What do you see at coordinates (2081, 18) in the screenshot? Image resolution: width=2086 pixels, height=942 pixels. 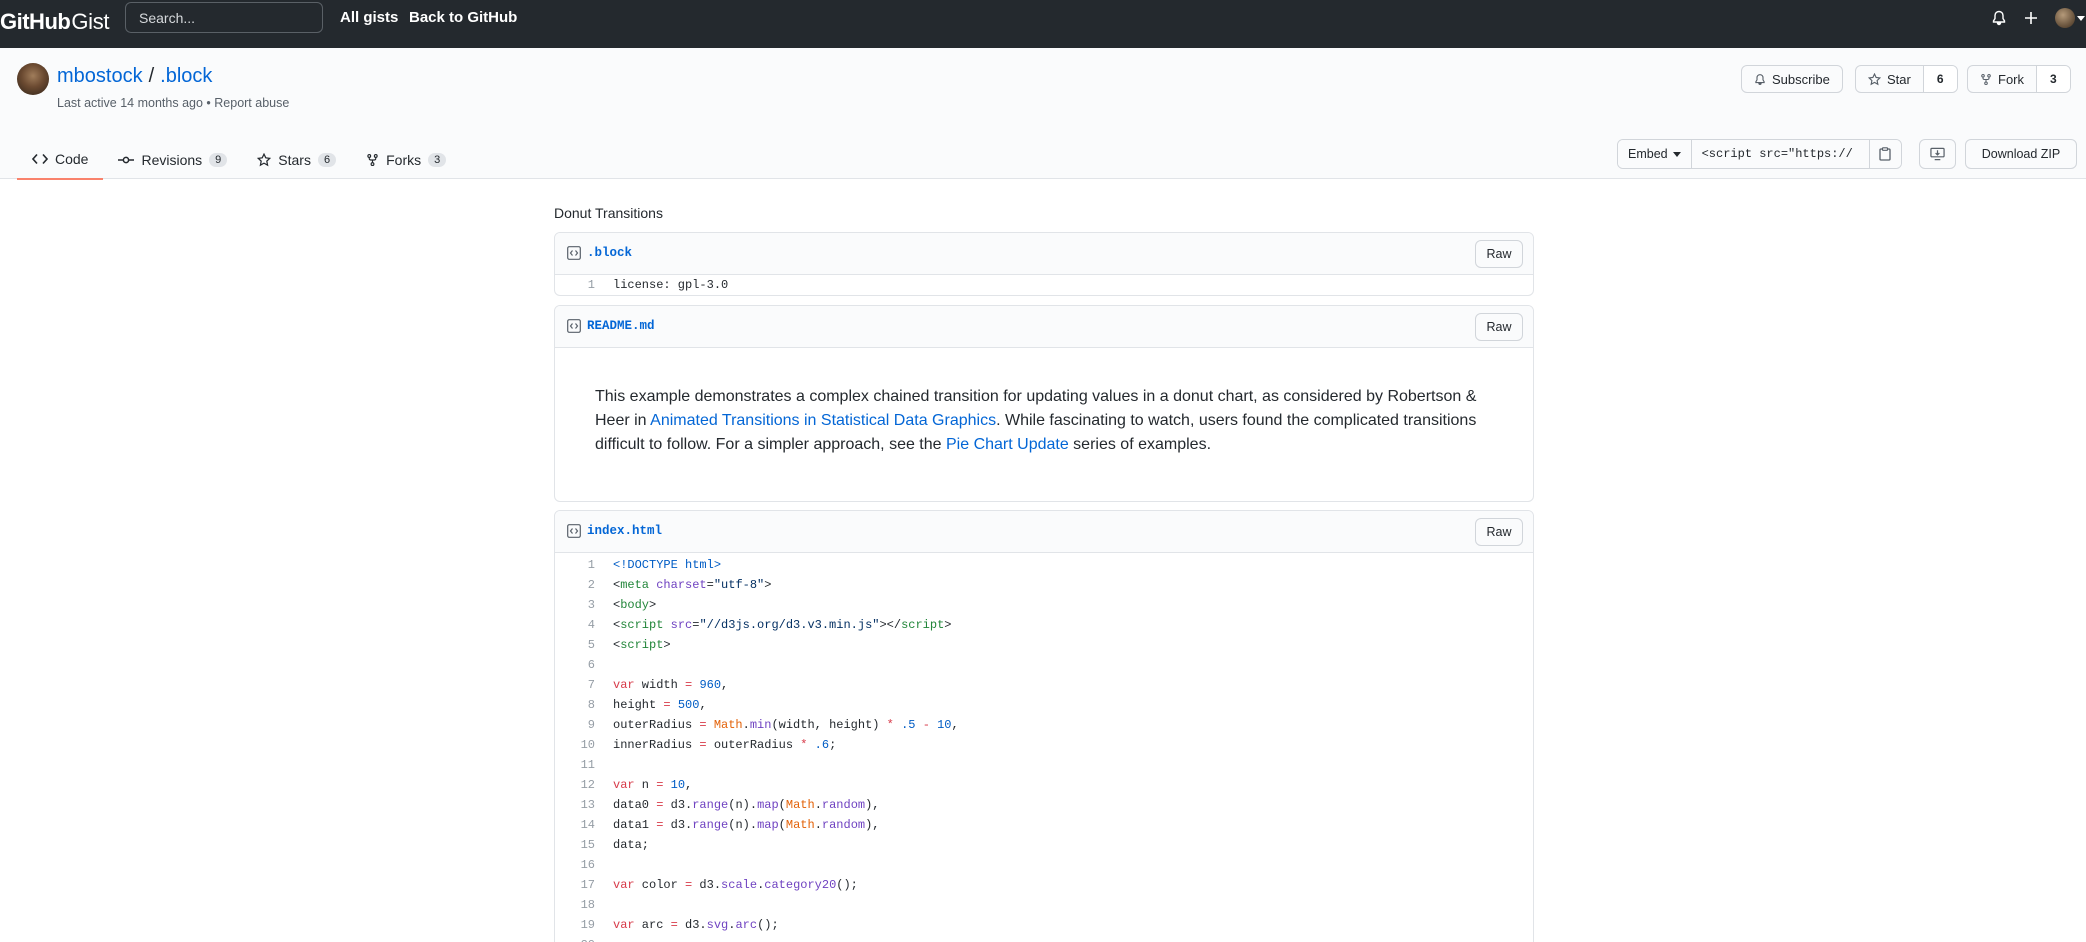 I see `chevron-down-icon` at bounding box center [2081, 18].